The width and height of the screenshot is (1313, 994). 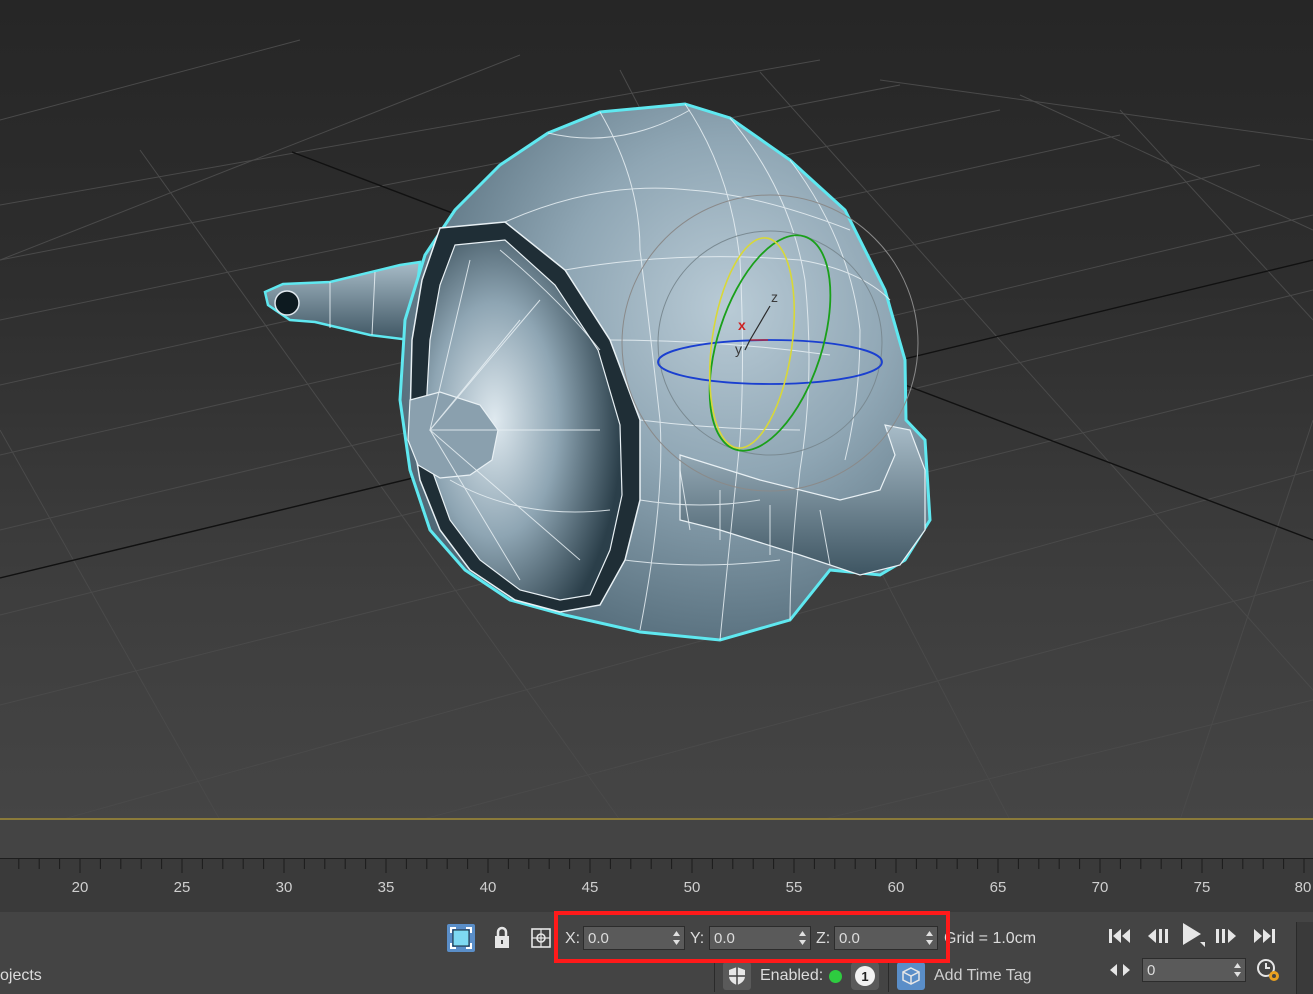 What do you see at coordinates (502, 938) in the screenshot?
I see `lock-icon` at bounding box center [502, 938].